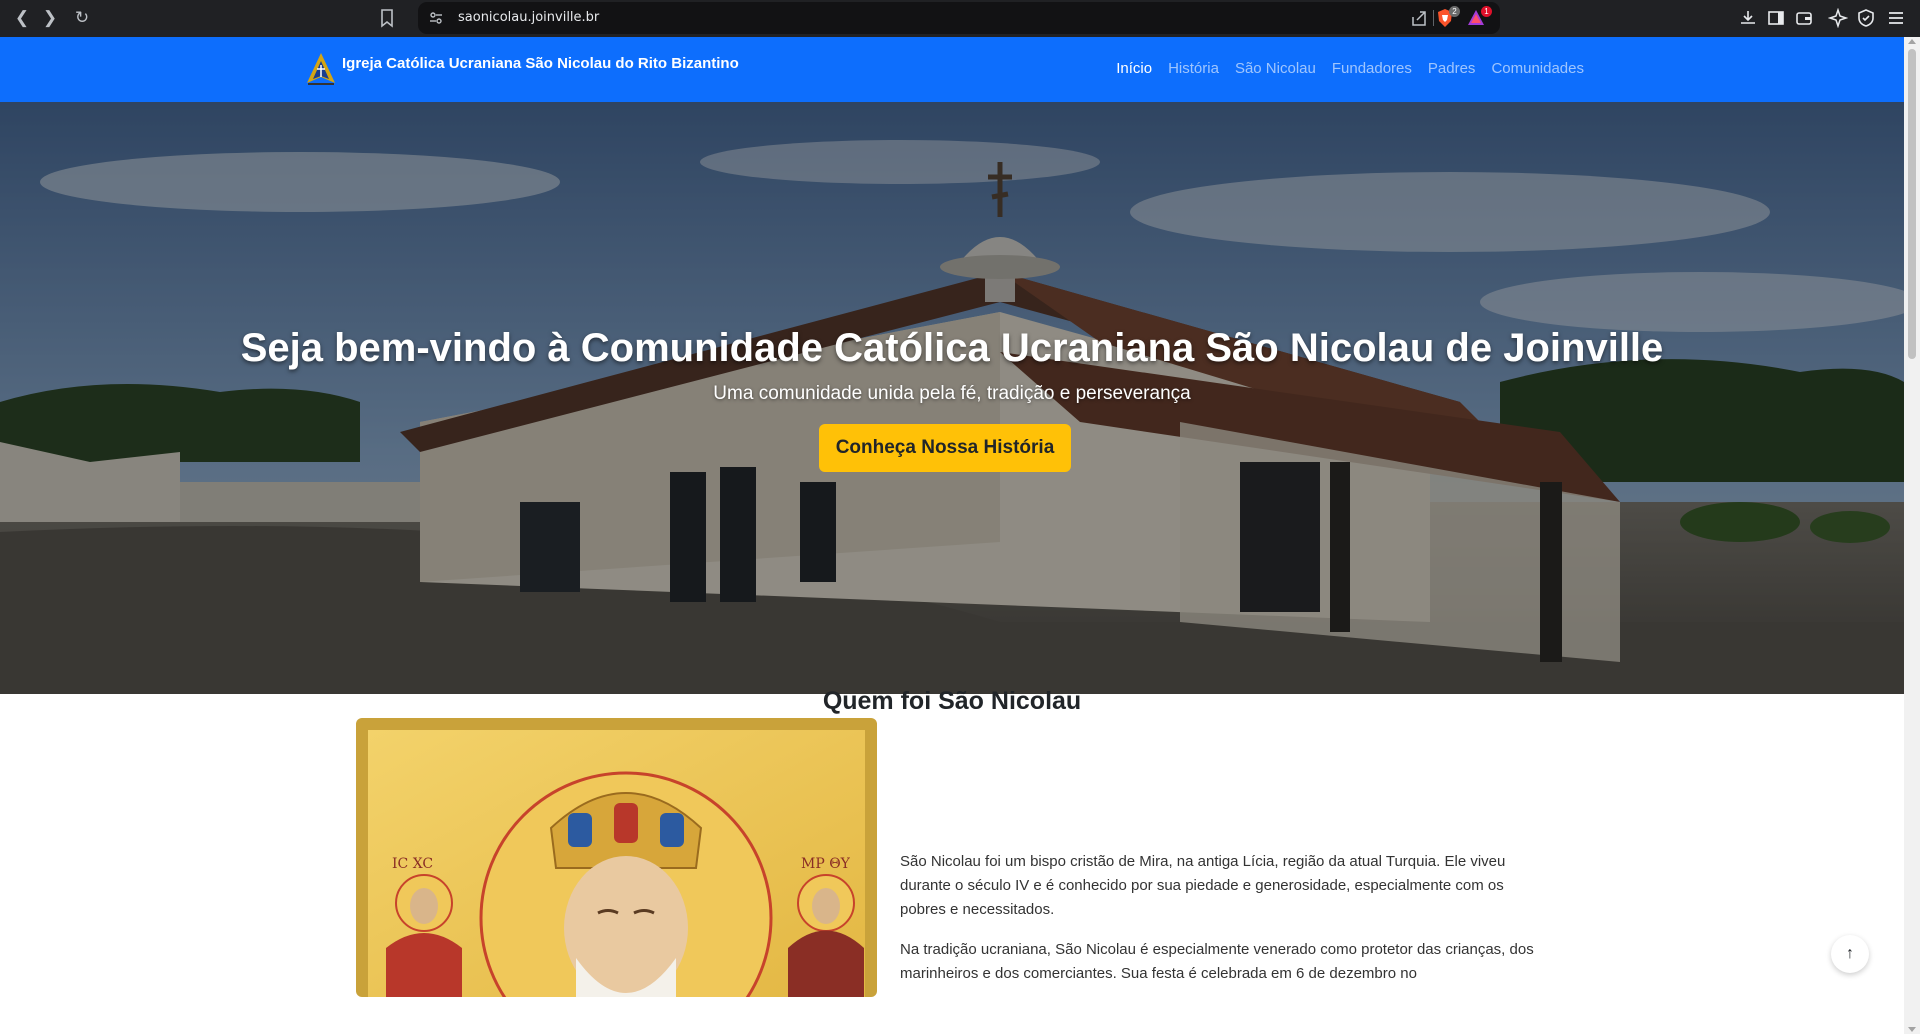  I want to click on nav-item-historia: História, so click(1193, 68).